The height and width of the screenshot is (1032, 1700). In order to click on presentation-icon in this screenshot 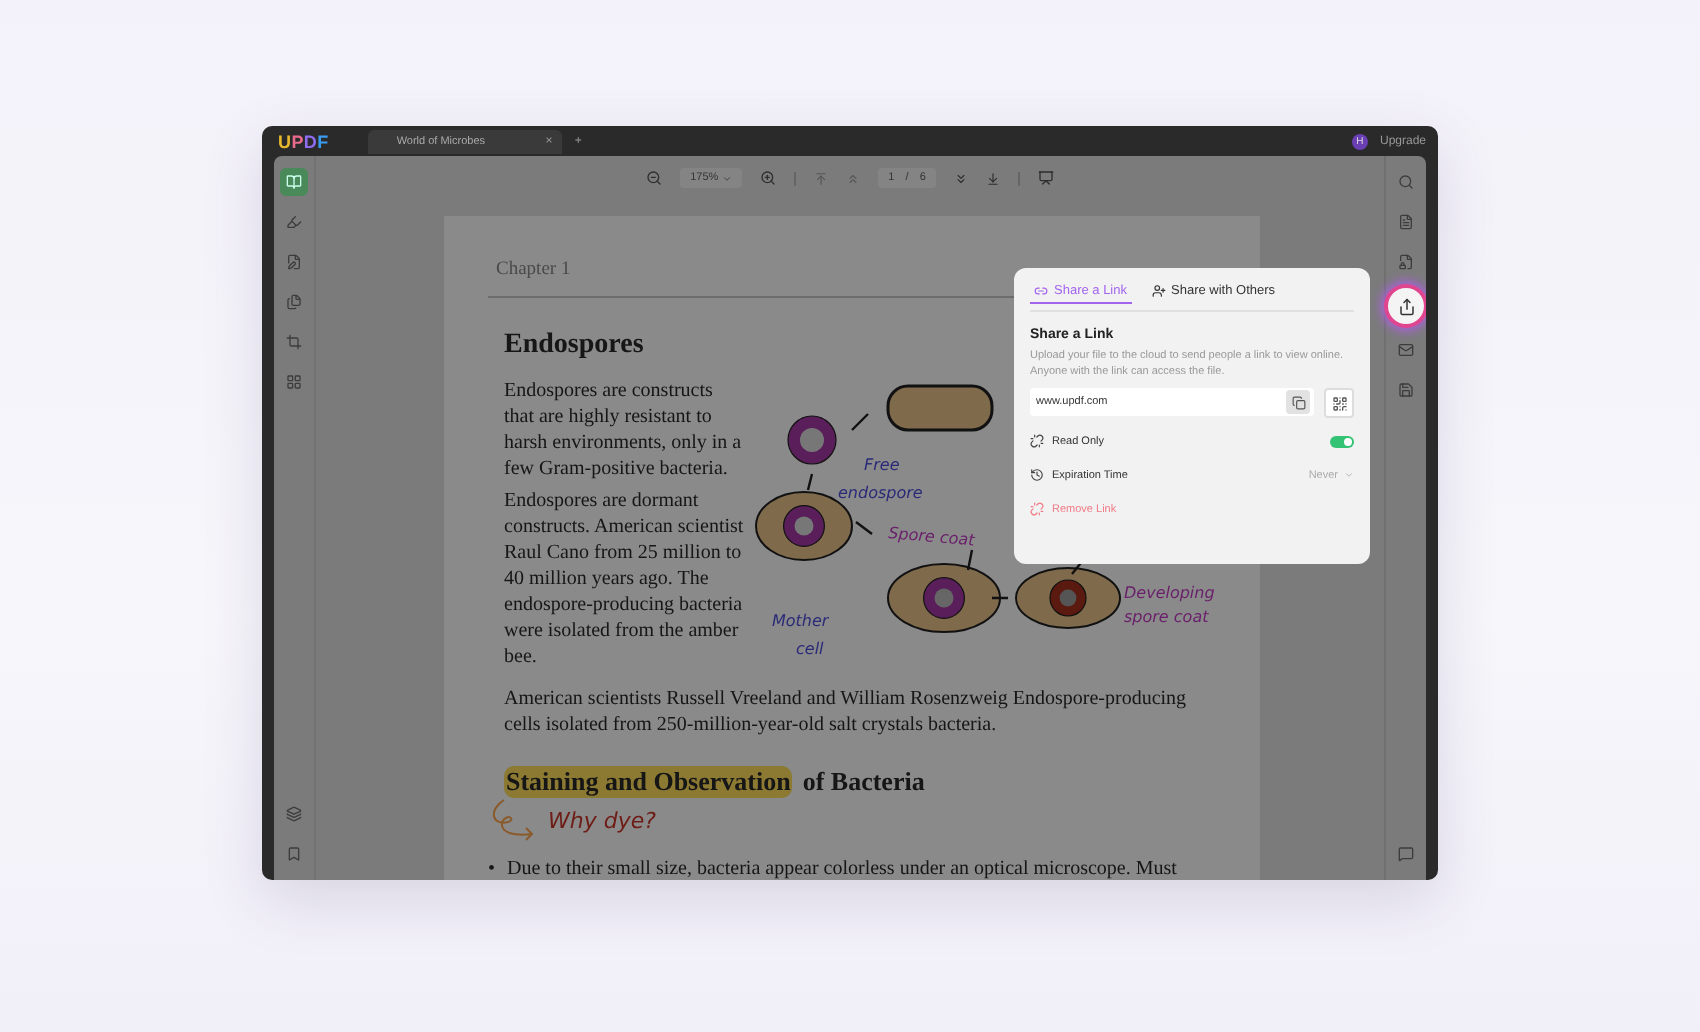, I will do `click(1045, 178)`.